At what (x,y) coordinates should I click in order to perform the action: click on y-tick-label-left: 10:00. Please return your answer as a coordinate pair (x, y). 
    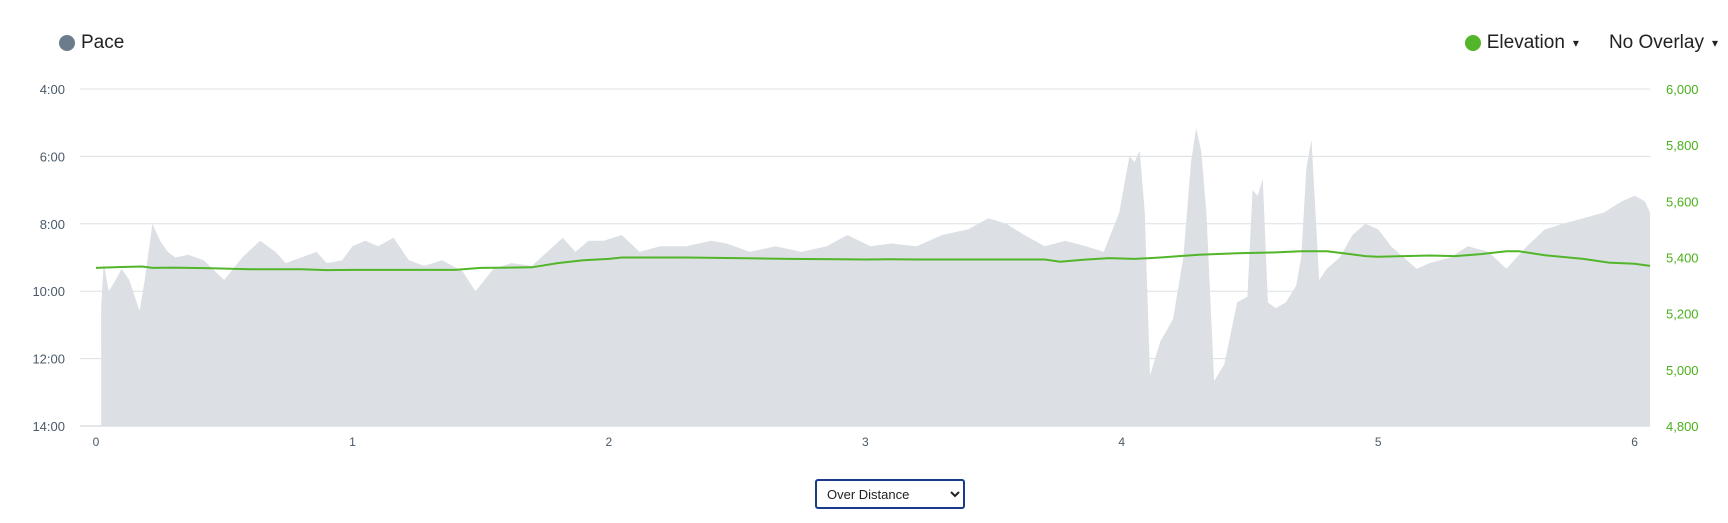
    Looking at the image, I should click on (48, 291).